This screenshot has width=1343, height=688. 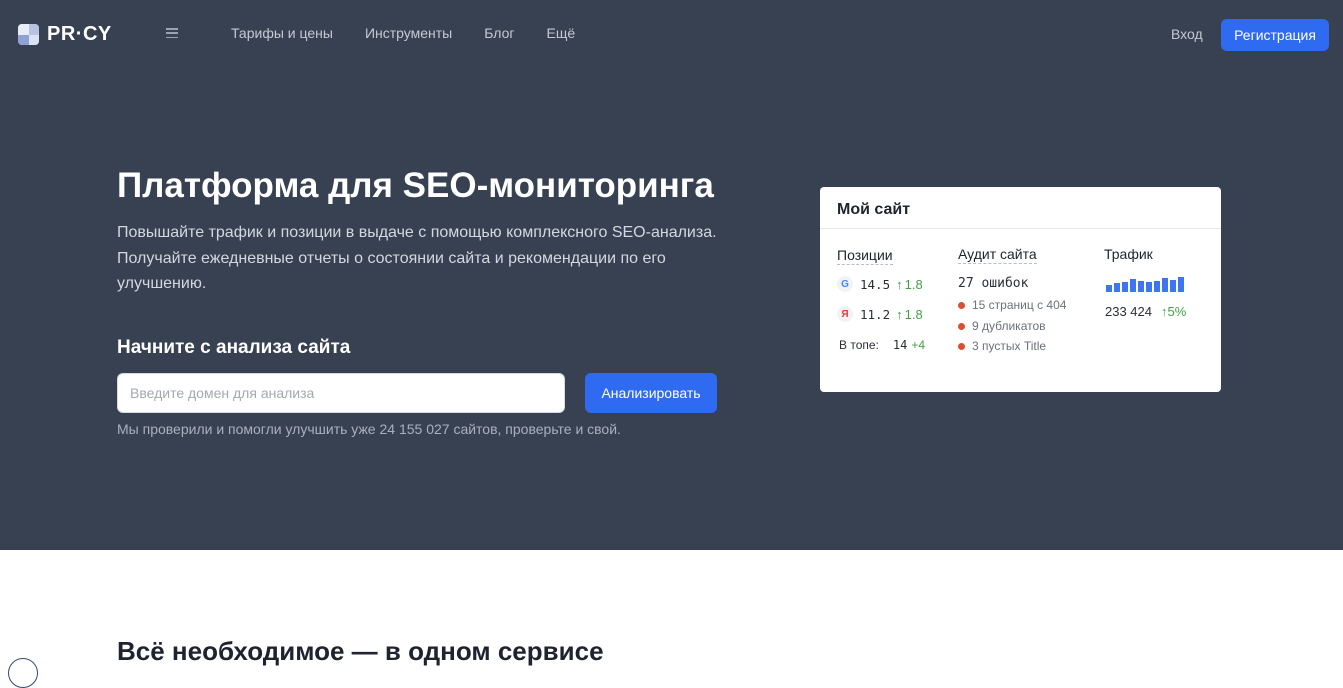 What do you see at coordinates (1002, 346) in the screenshot?
I see `audit-item: 3 пустых Title` at bounding box center [1002, 346].